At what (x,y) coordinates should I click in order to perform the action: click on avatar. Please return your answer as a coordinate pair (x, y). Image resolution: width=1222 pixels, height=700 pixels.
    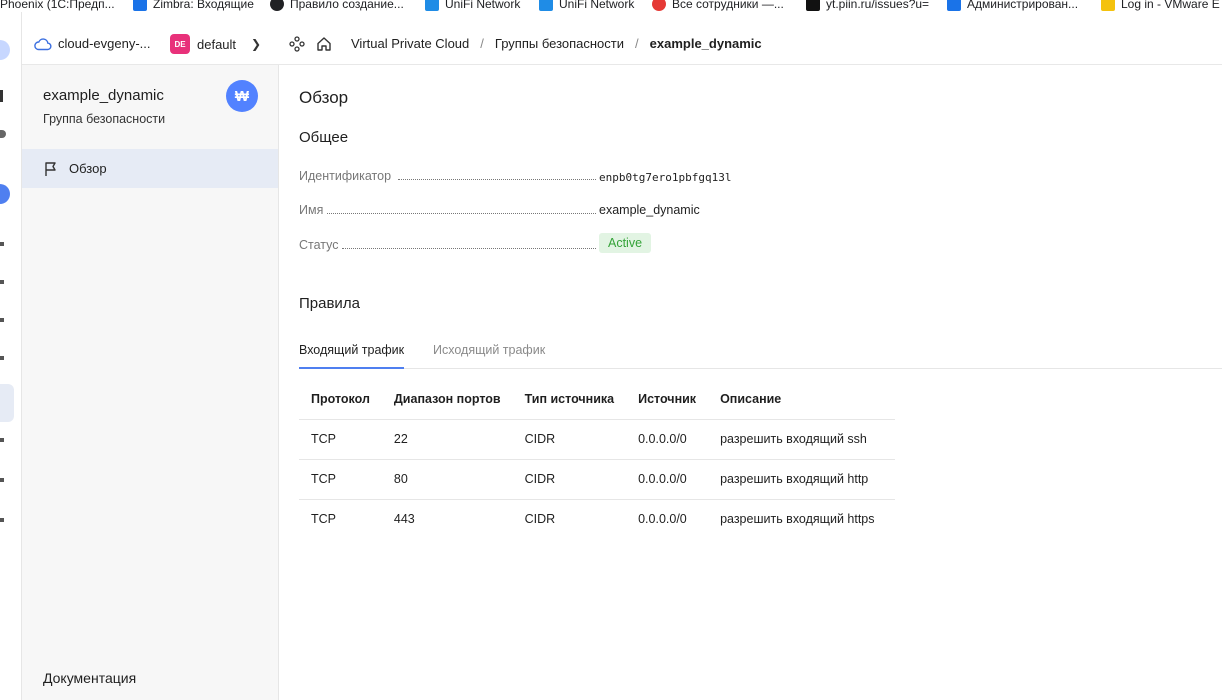
    Looking at the image, I should click on (5, 50).